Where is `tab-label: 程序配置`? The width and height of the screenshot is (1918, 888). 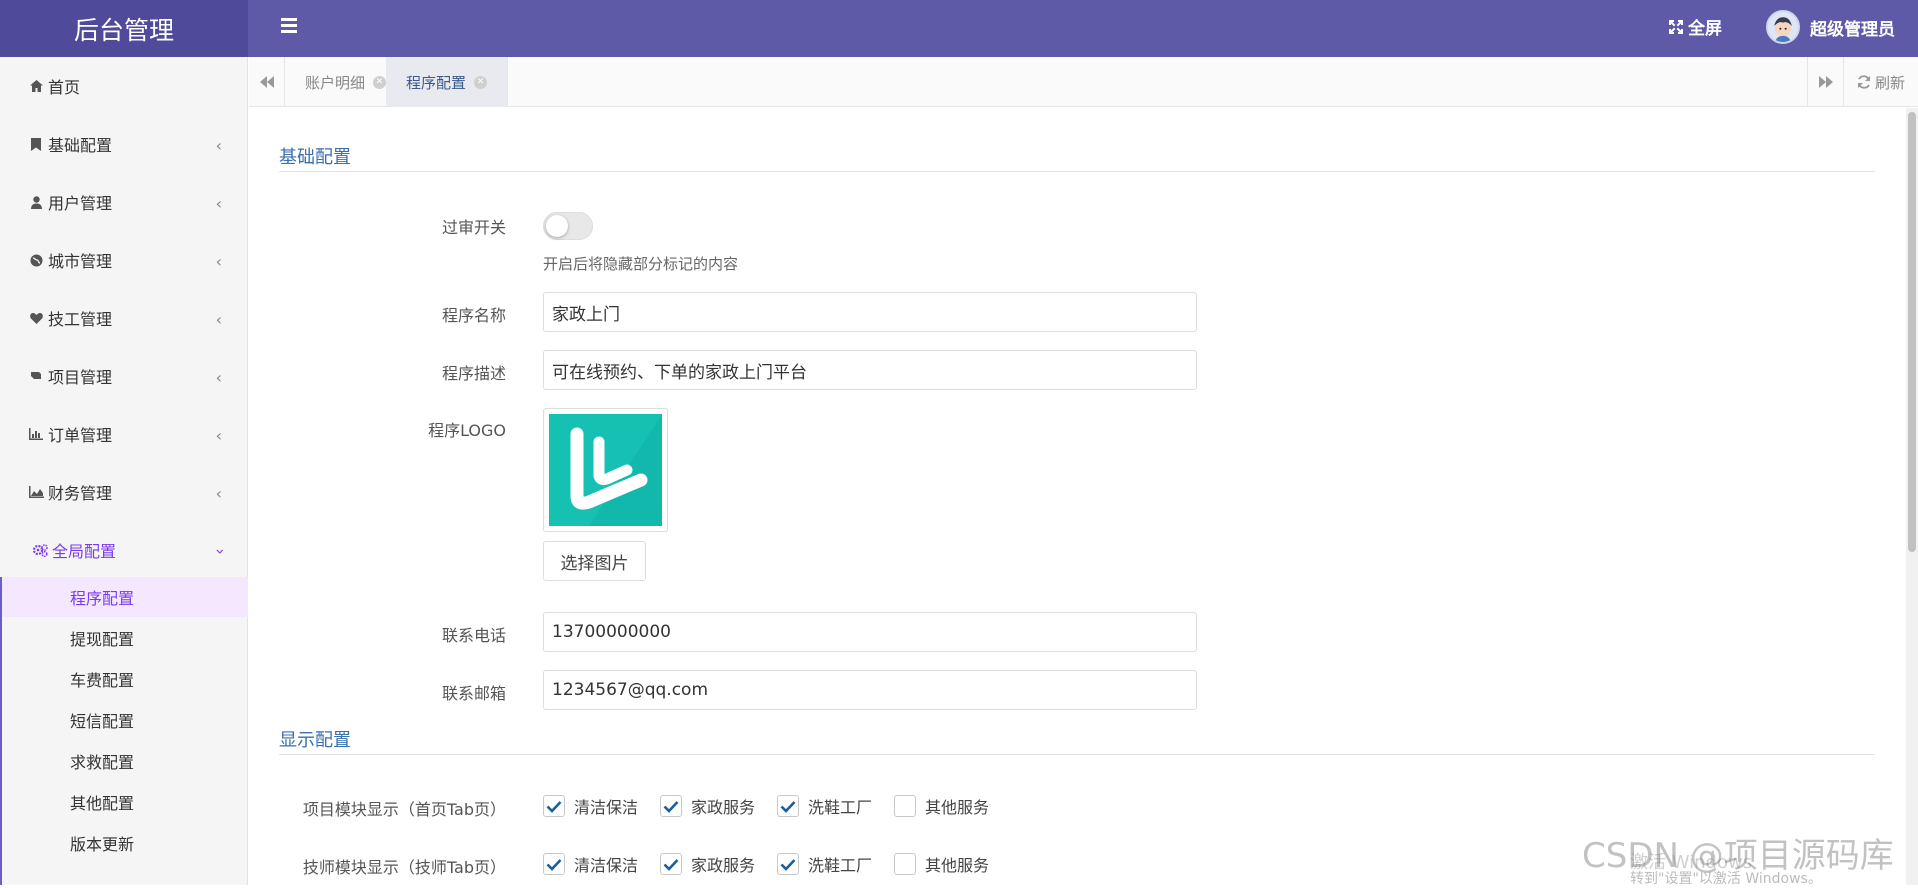
tab-label: 程序配置 is located at coordinates (436, 82).